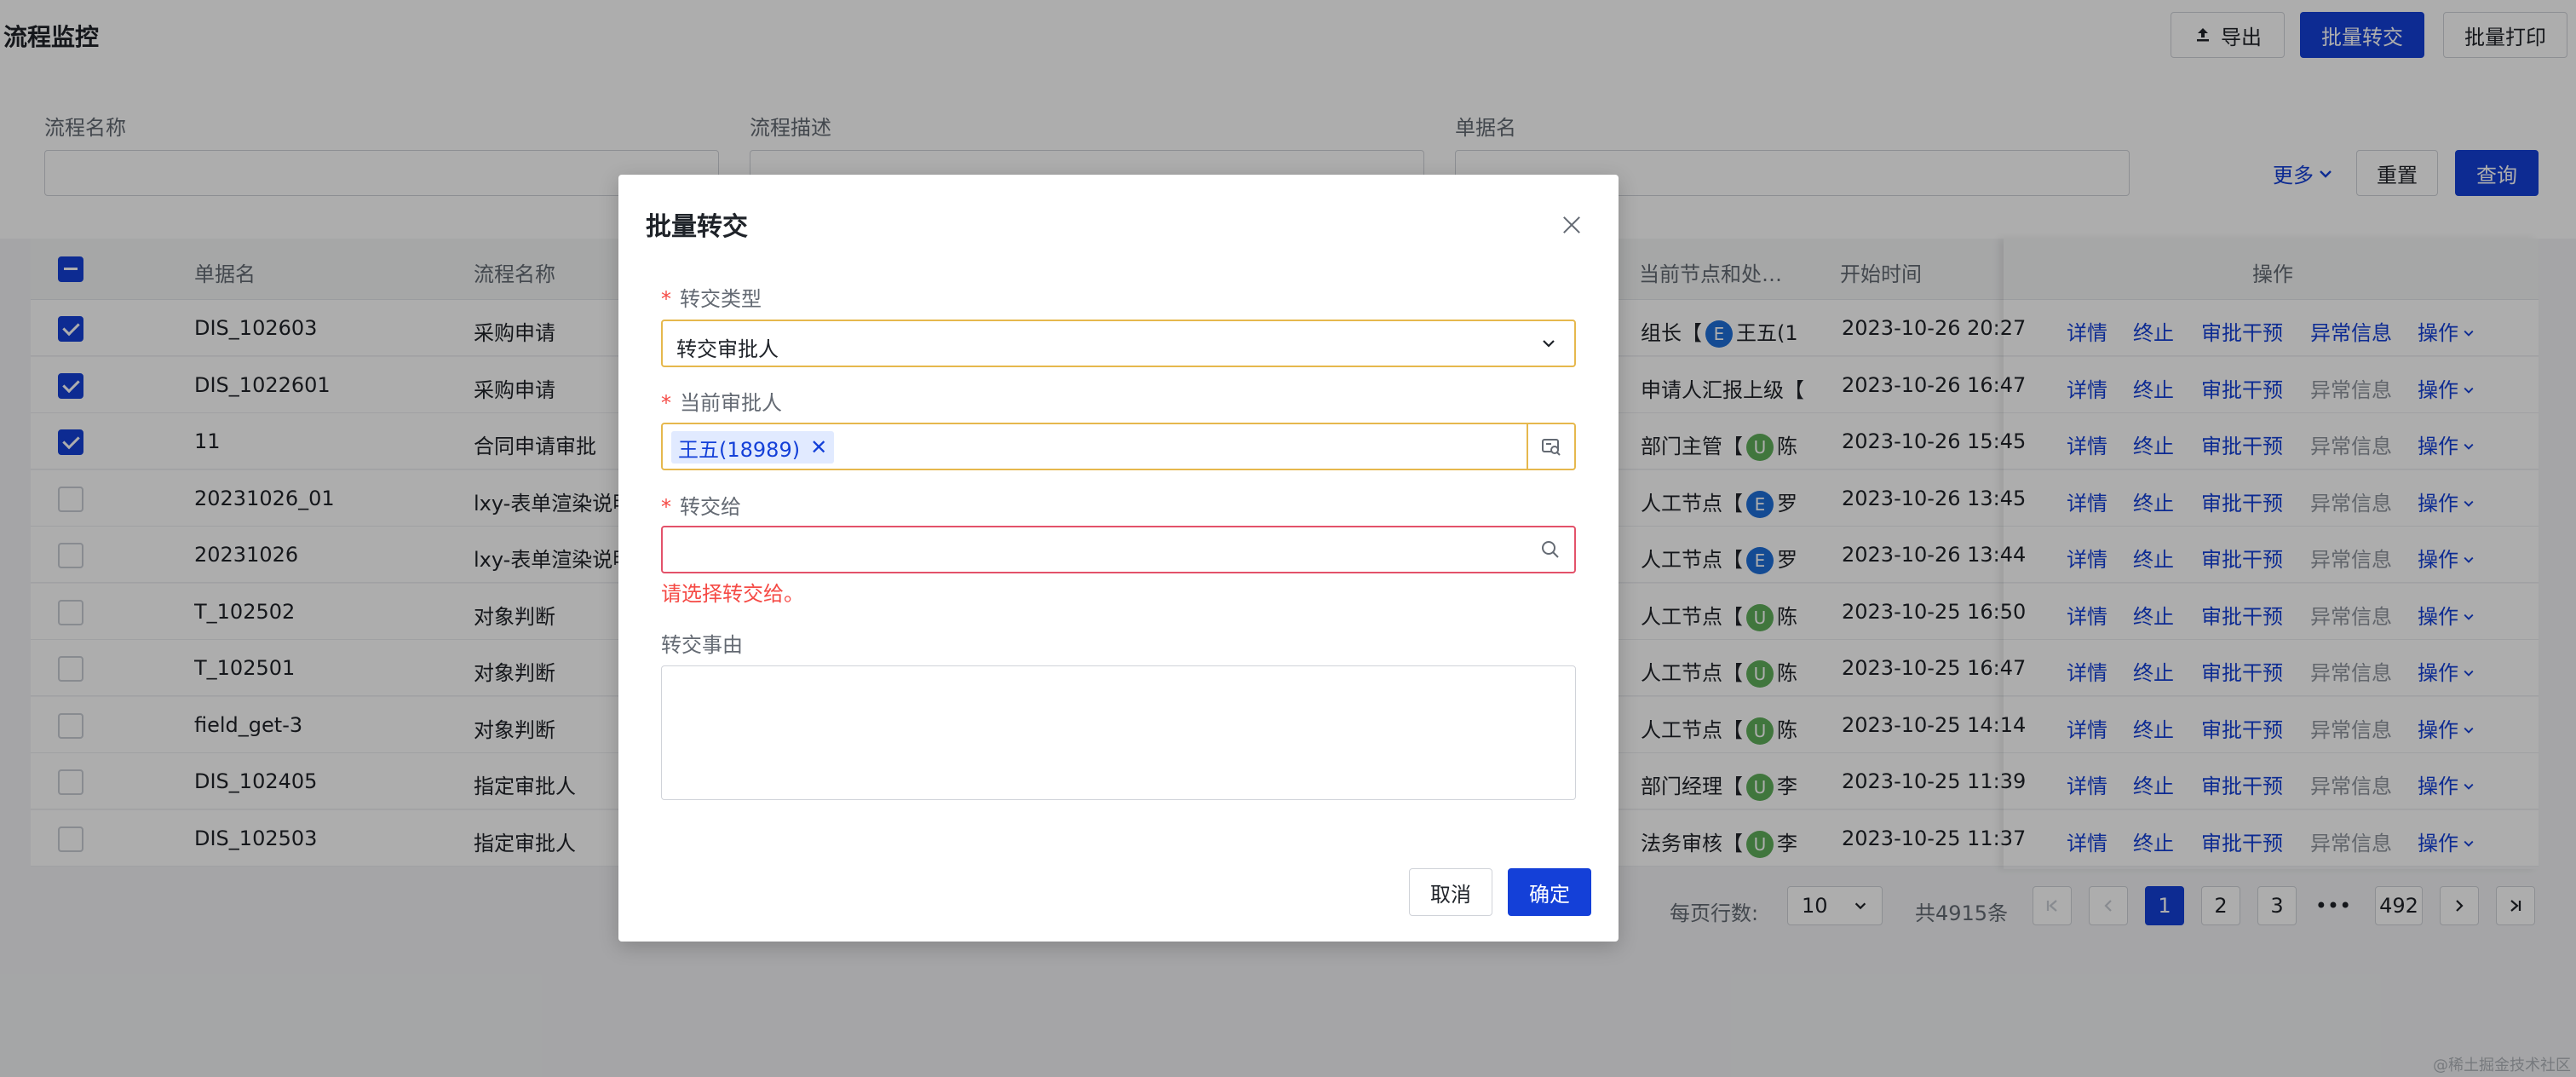 The width and height of the screenshot is (2576, 1077). What do you see at coordinates (731, 403) in the screenshot?
I see `current-approver-label-text: 当前审批人` at bounding box center [731, 403].